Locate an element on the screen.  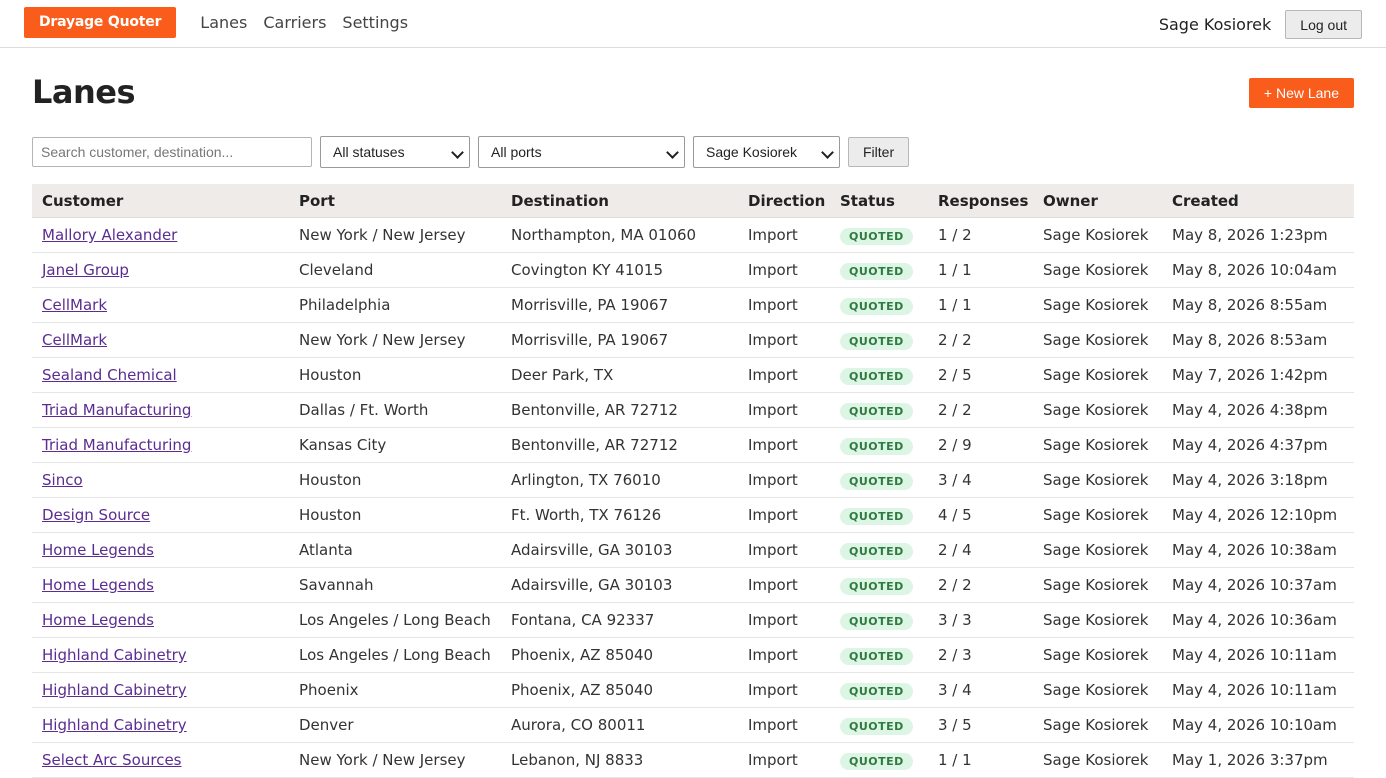
column-header: Responses is located at coordinates (980, 201).